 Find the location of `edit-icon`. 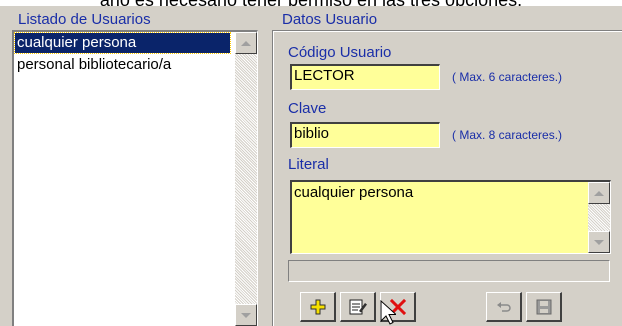

edit-icon is located at coordinates (358, 306).